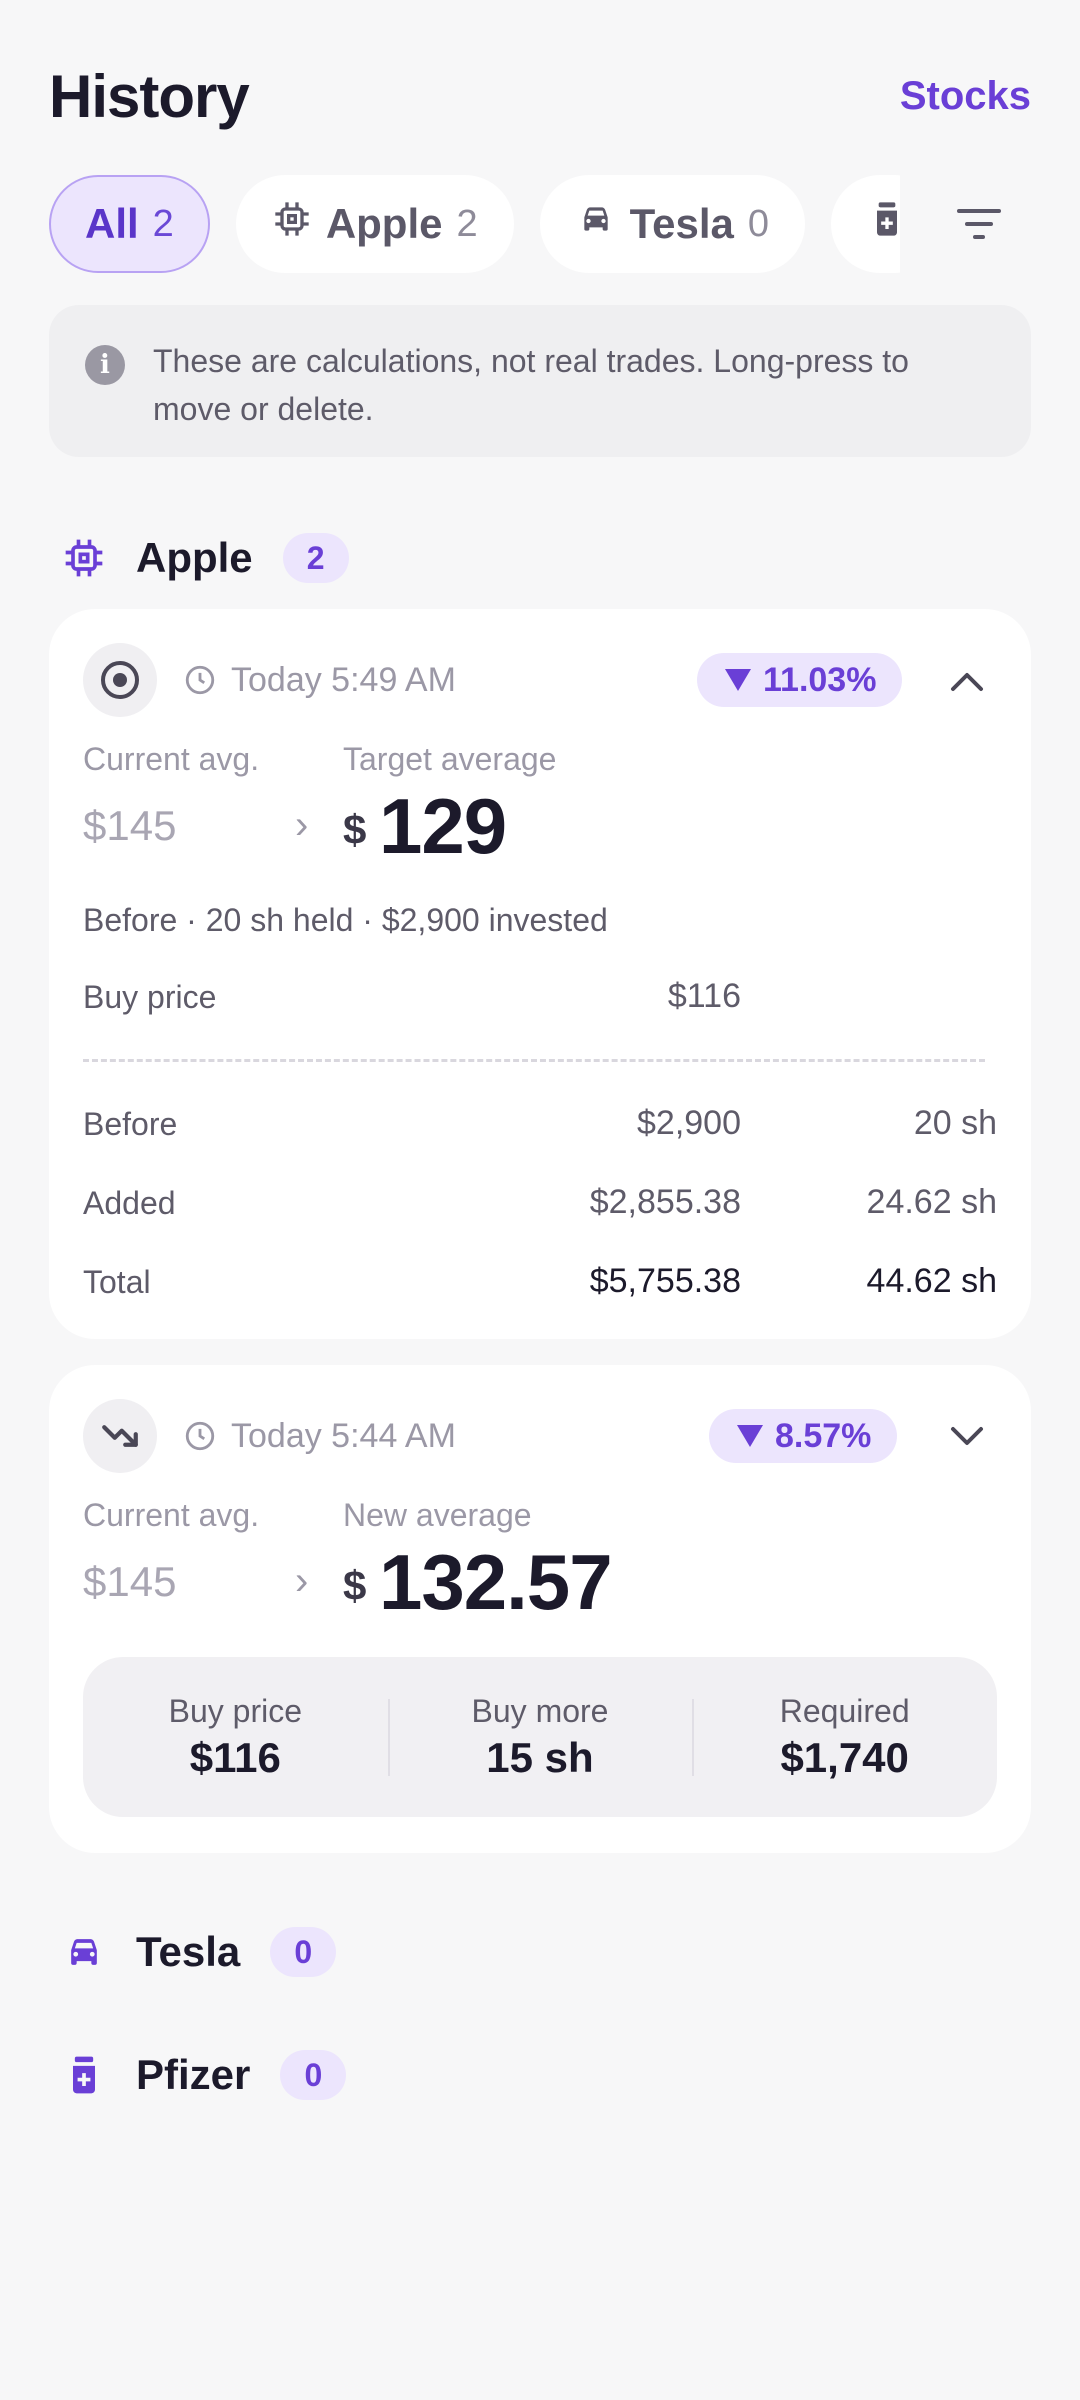 The image size is (1080, 2400). I want to click on summary-buy-more: Buy more 15 sh, so click(540, 1737).